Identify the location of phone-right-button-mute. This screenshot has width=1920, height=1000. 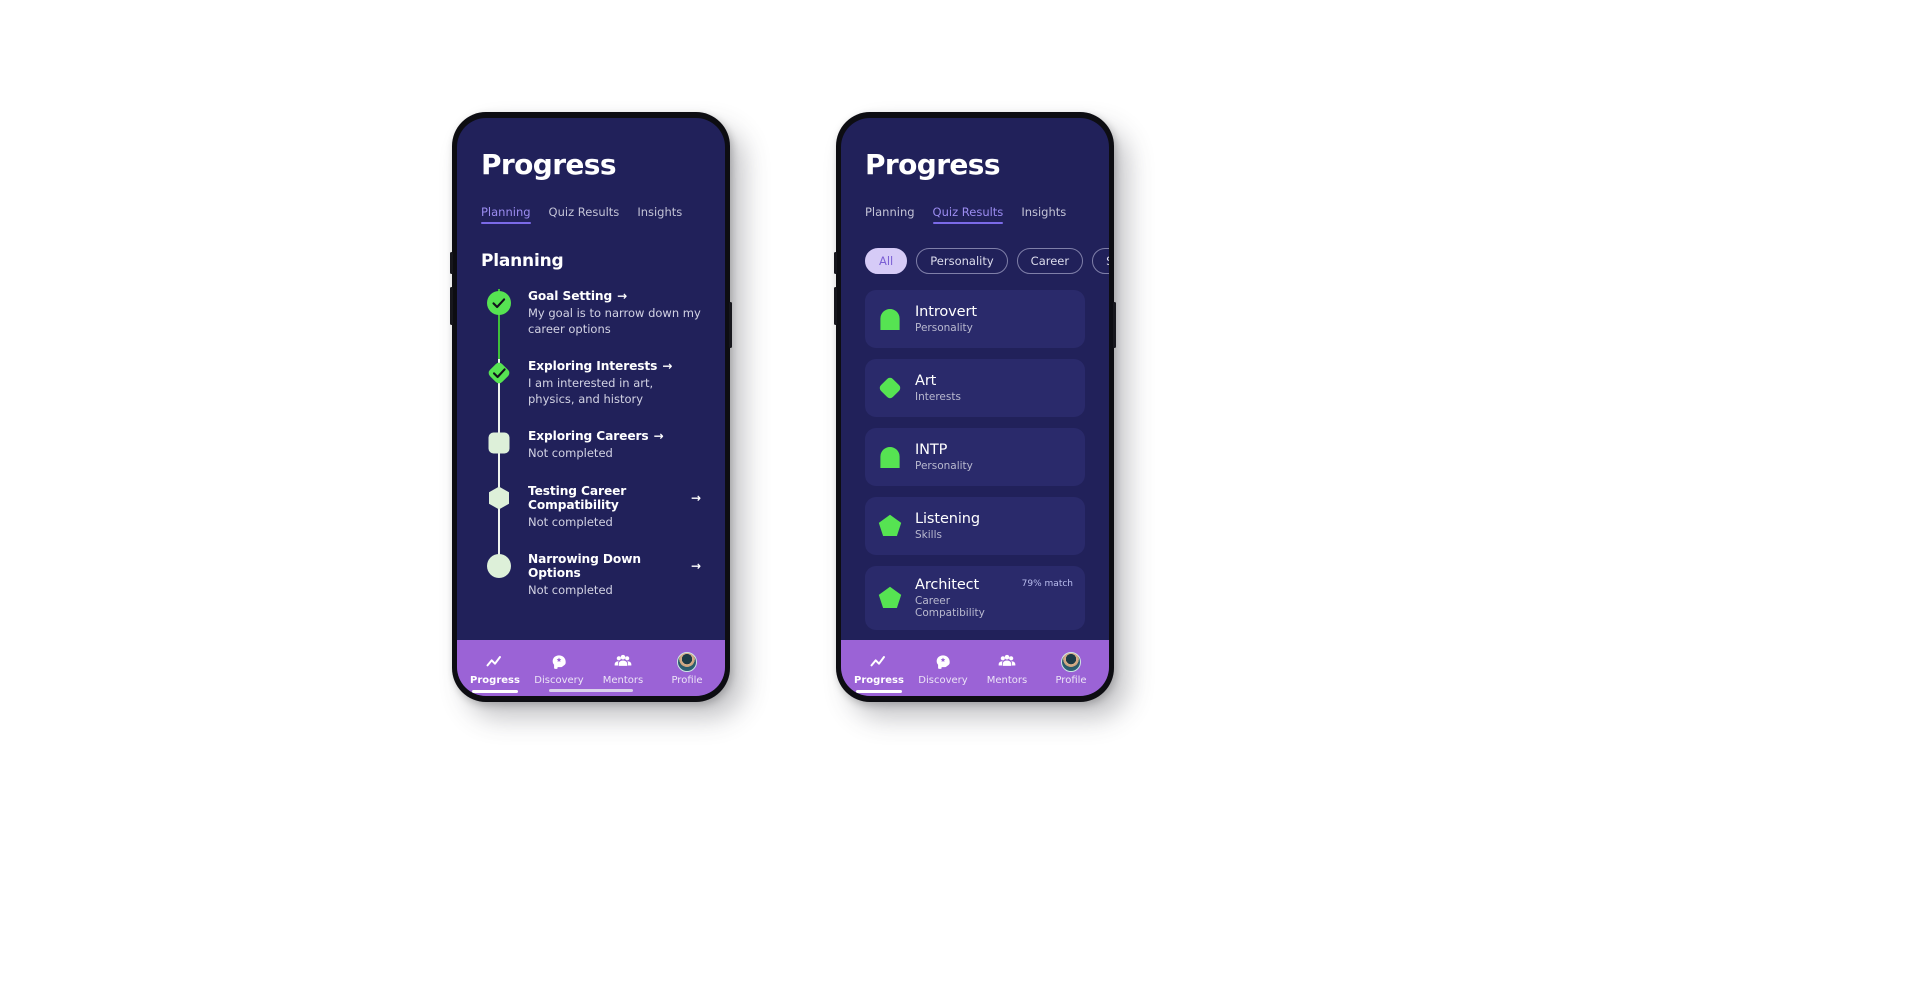
(835, 263).